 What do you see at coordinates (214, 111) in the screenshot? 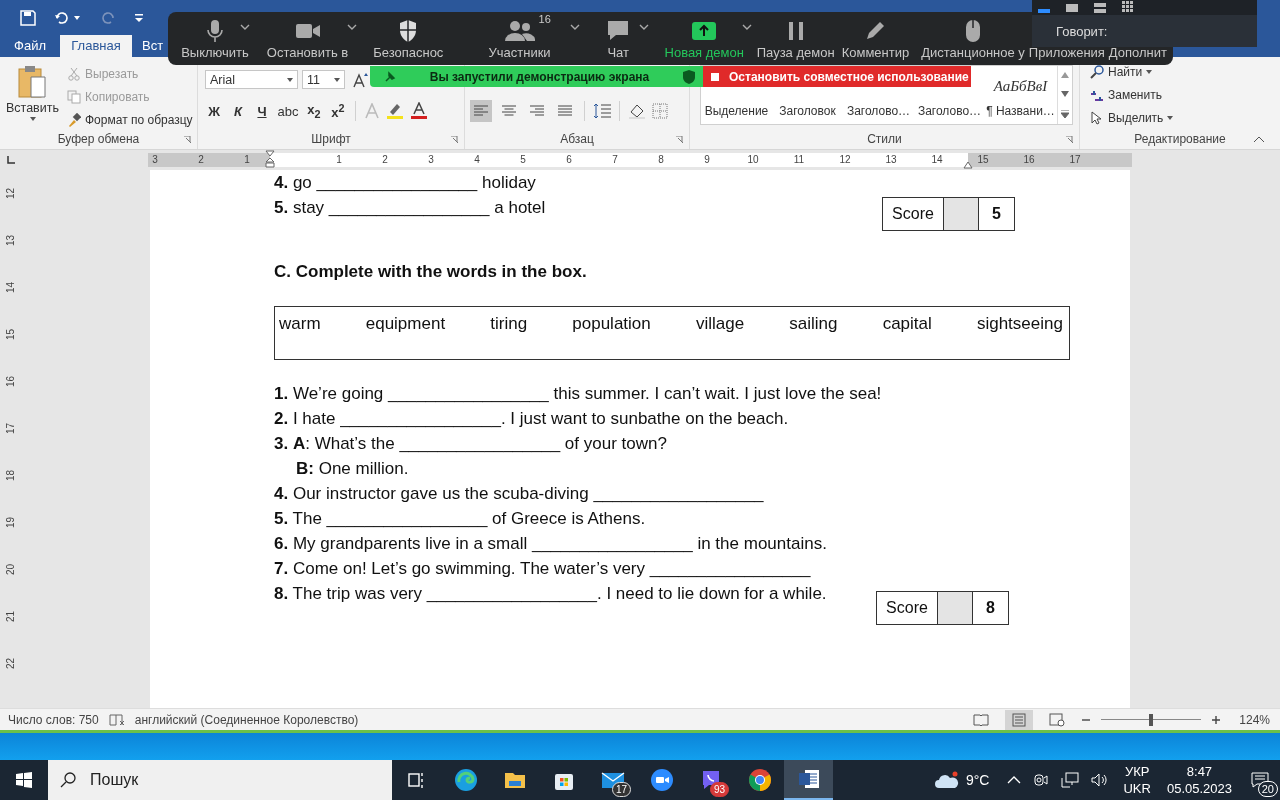
I see `format-button: Ж` at bounding box center [214, 111].